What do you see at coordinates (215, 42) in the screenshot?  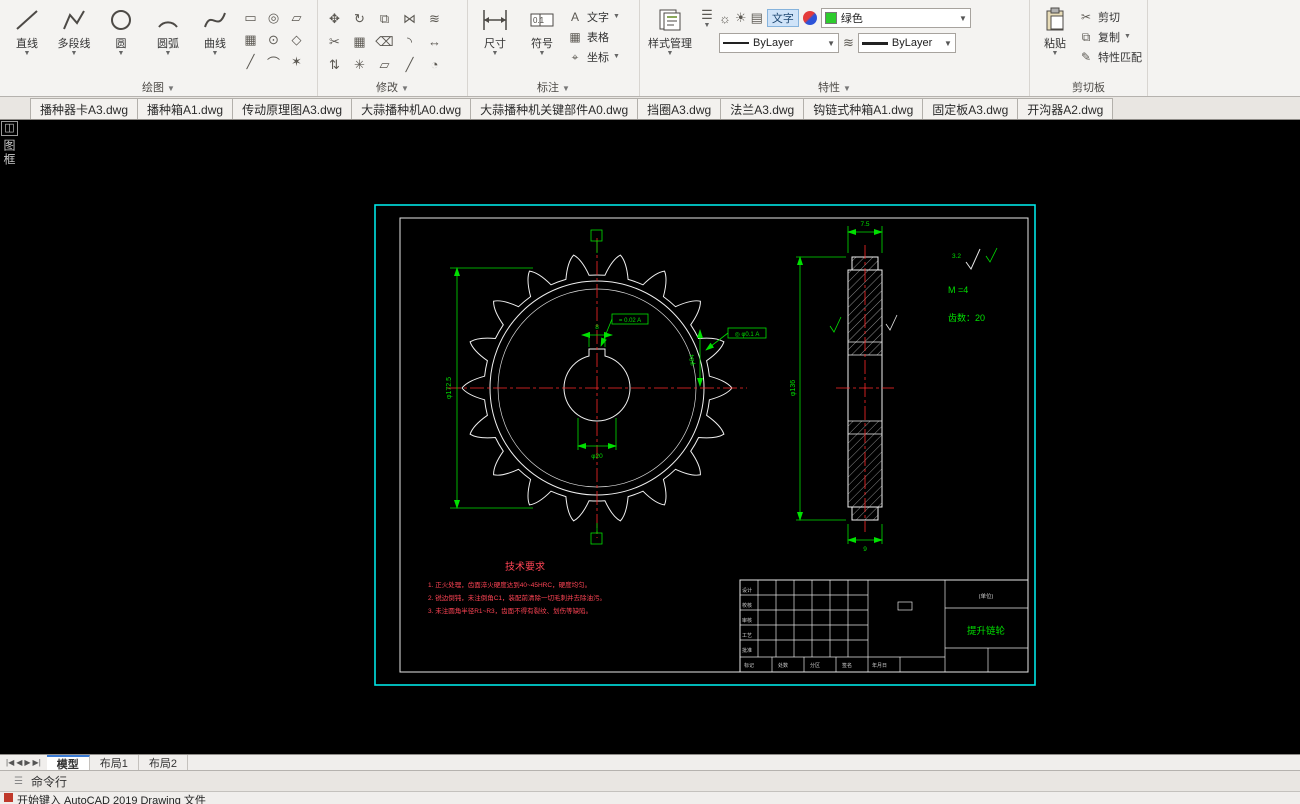 I see `spline-tool-button: 曲线 ▼` at bounding box center [215, 42].